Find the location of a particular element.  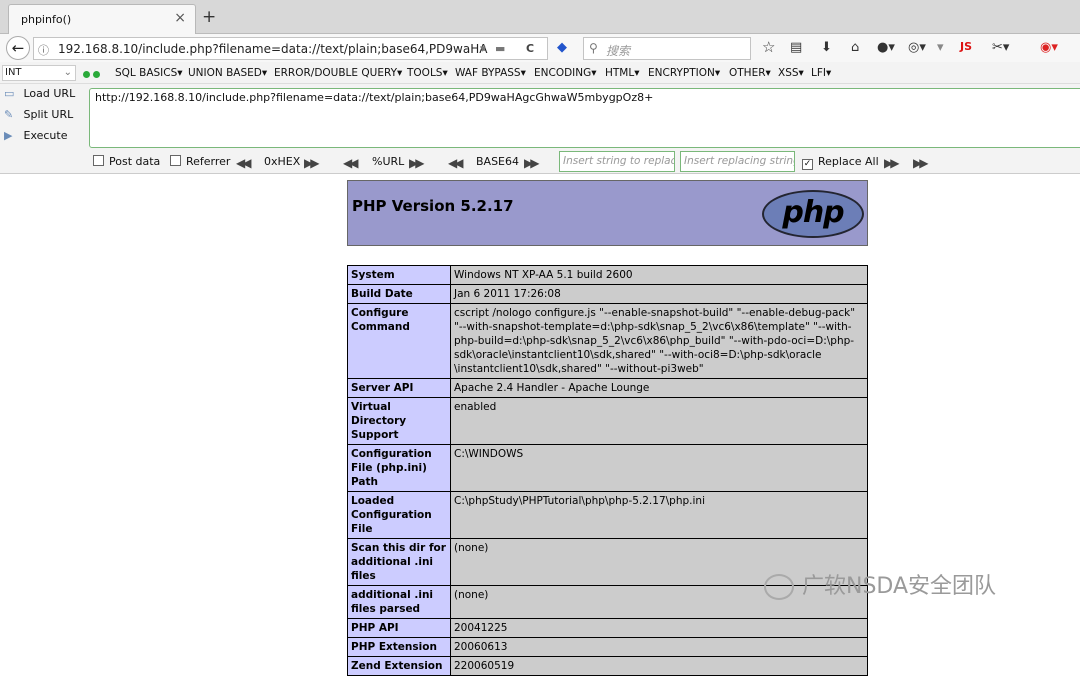

menu-waf-bypass: WAF BYPASS▾ is located at coordinates (490, 73).